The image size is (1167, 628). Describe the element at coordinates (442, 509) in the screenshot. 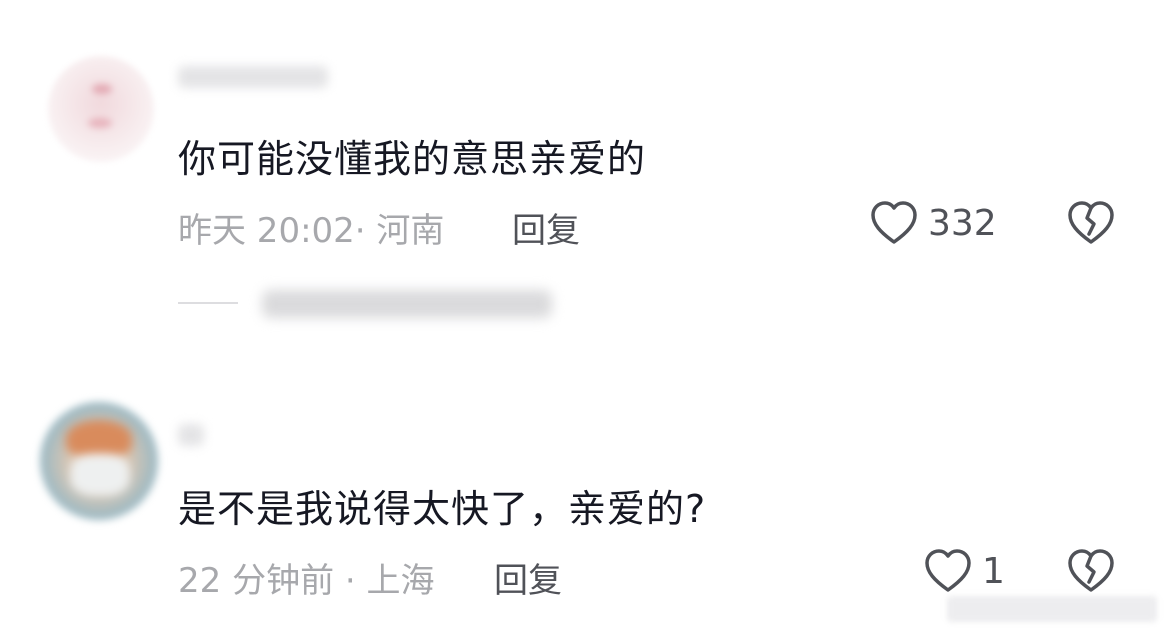

I see `comment-text: 是不是我说得太快了，亲爱的?` at that location.